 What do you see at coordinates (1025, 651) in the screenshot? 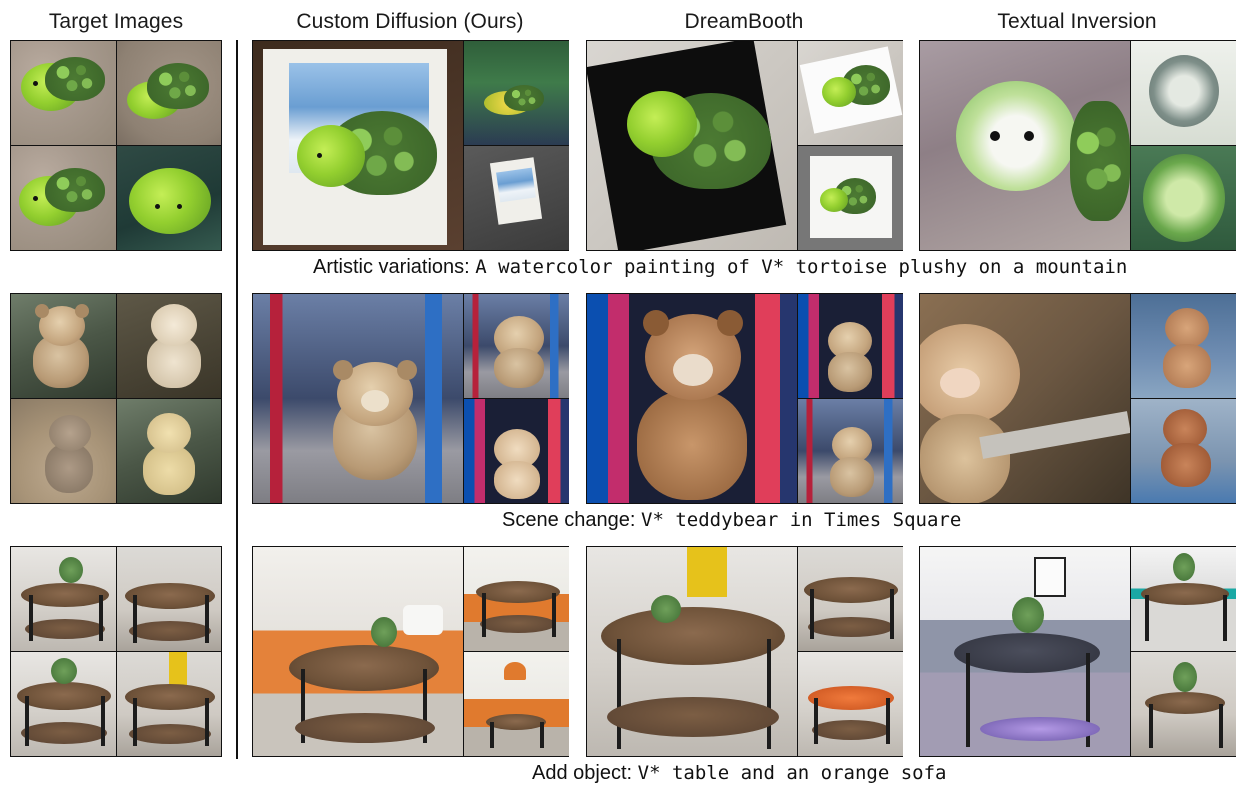
I see `textual-table-main` at bounding box center [1025, 651].